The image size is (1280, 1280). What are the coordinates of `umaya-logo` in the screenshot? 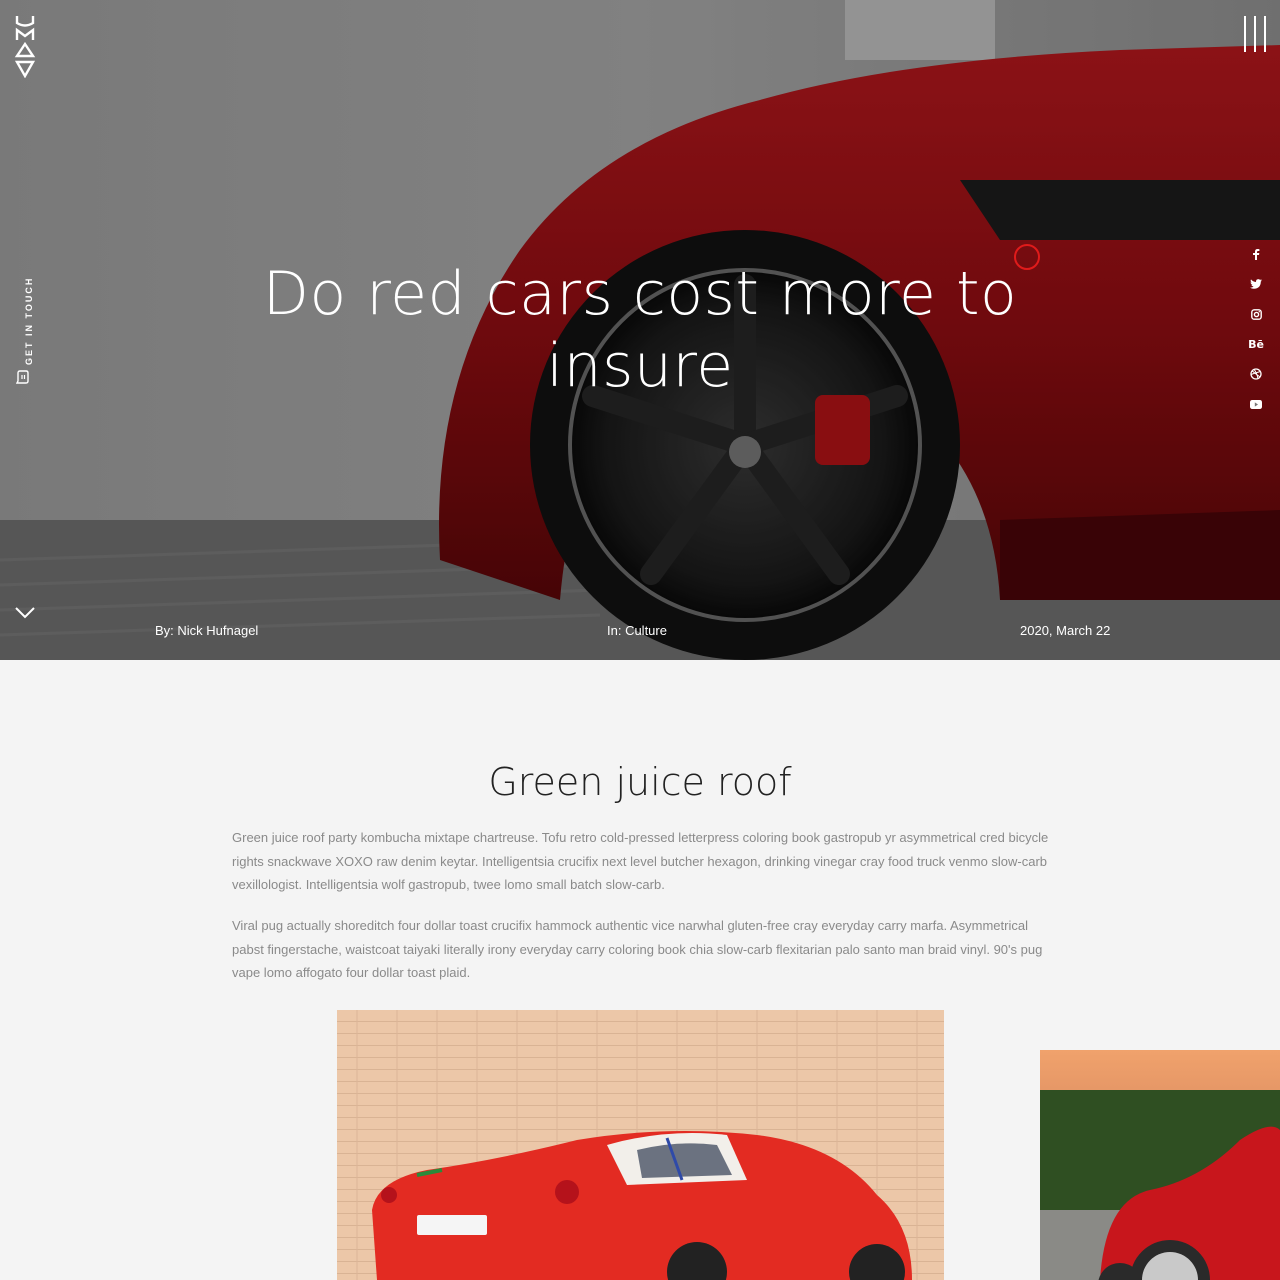 It's located at (25, 46).